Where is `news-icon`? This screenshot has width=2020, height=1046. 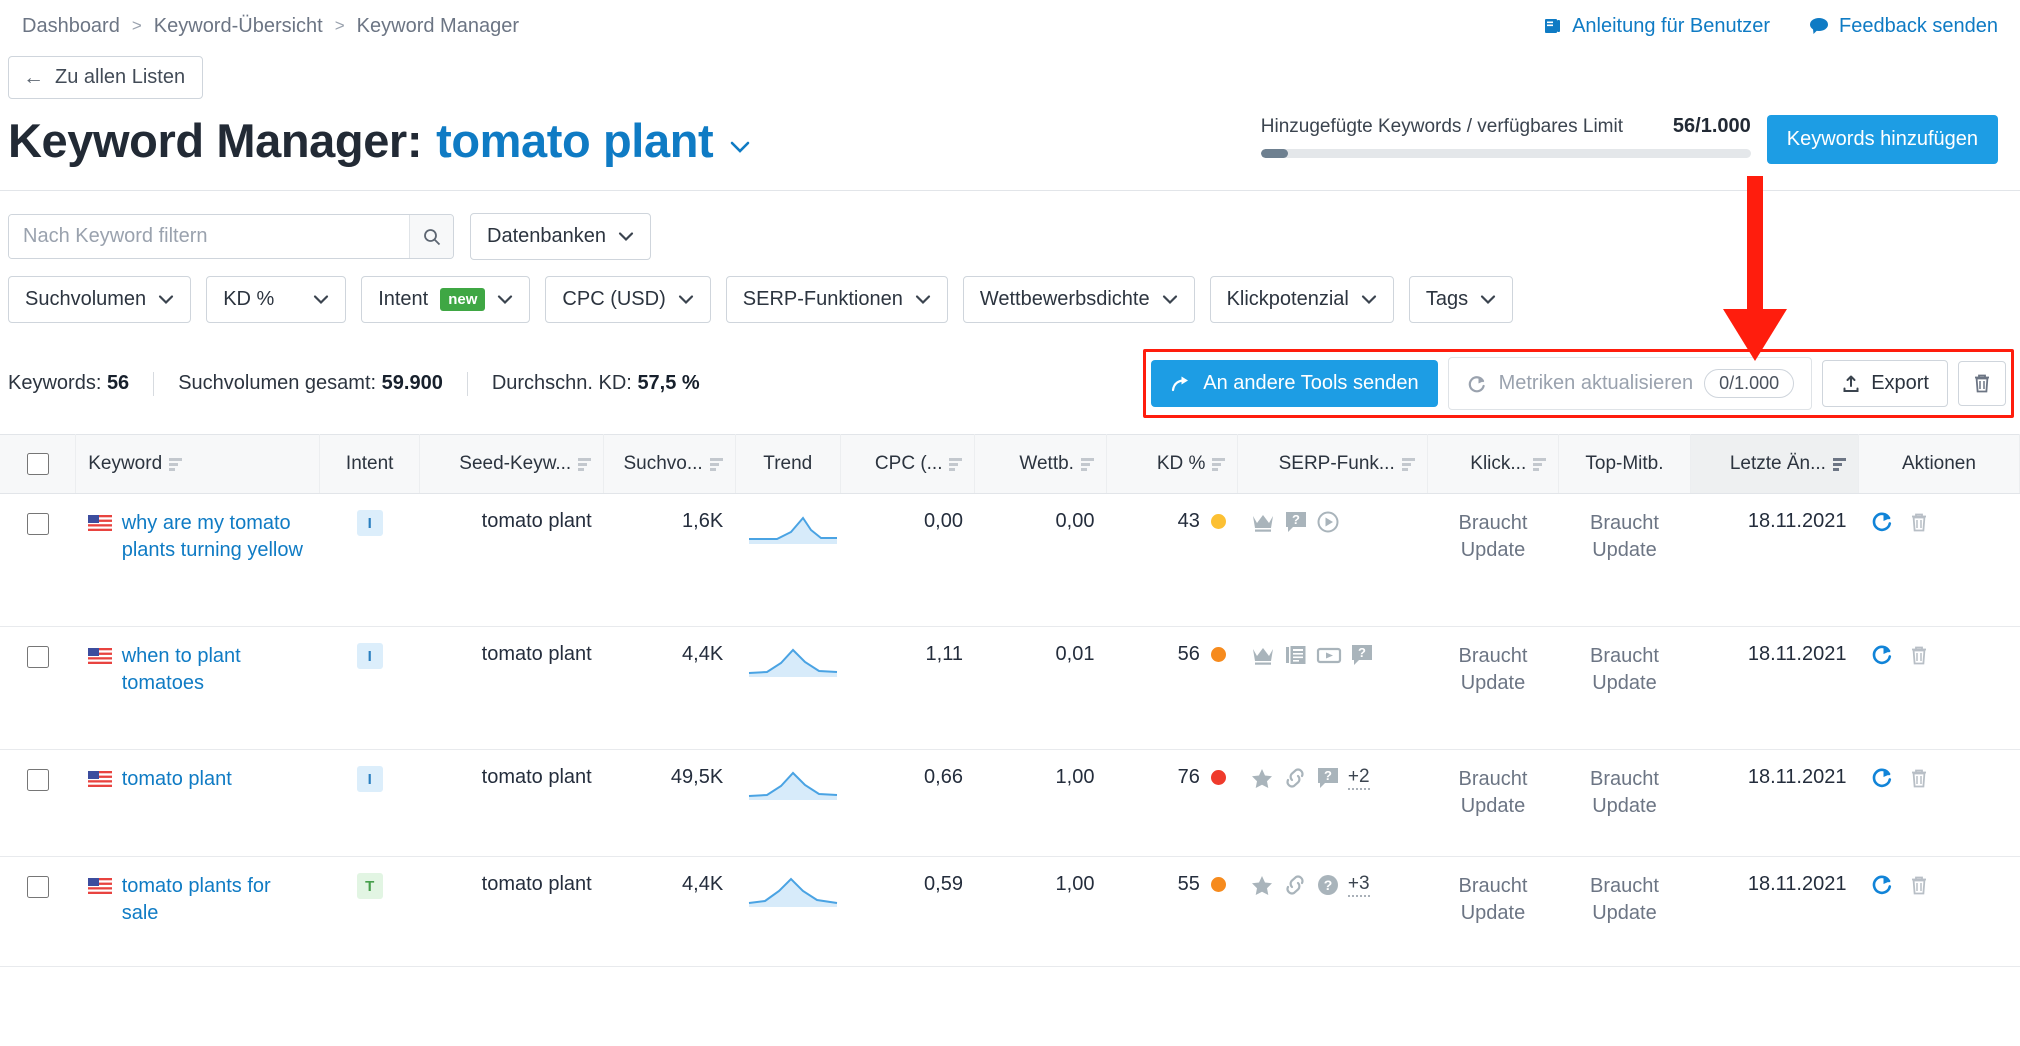
news-icon is located at coordinates (1296, 655).